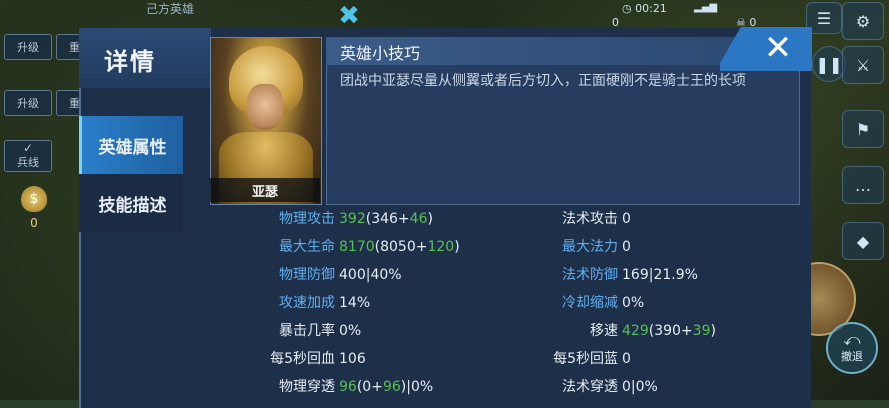 The height and width of the screenshot is (408, 889). Describe the element at coordinates (547, 246) in the screenshot. I see `stat-row: 最大法力 0` at that location.